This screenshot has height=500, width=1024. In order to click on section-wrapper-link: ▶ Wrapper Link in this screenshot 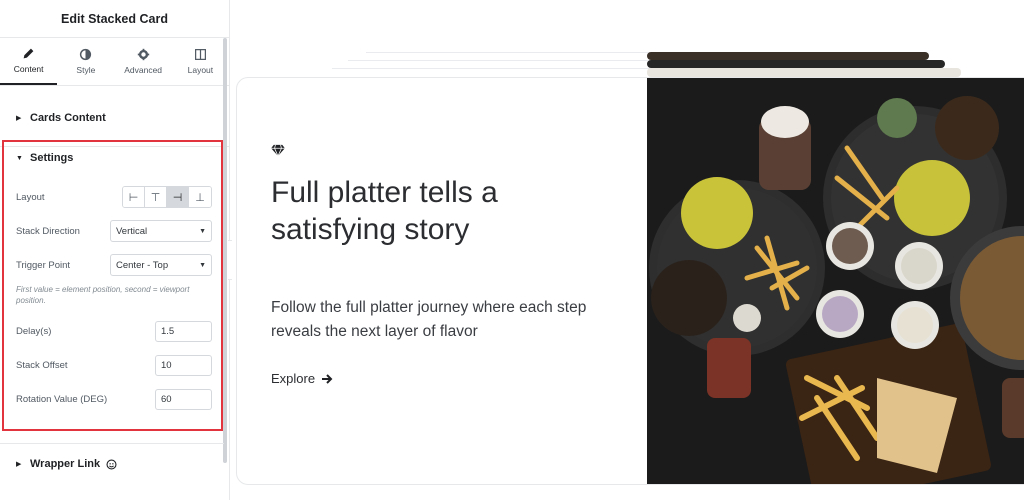, I will do `click(112, 464)`.